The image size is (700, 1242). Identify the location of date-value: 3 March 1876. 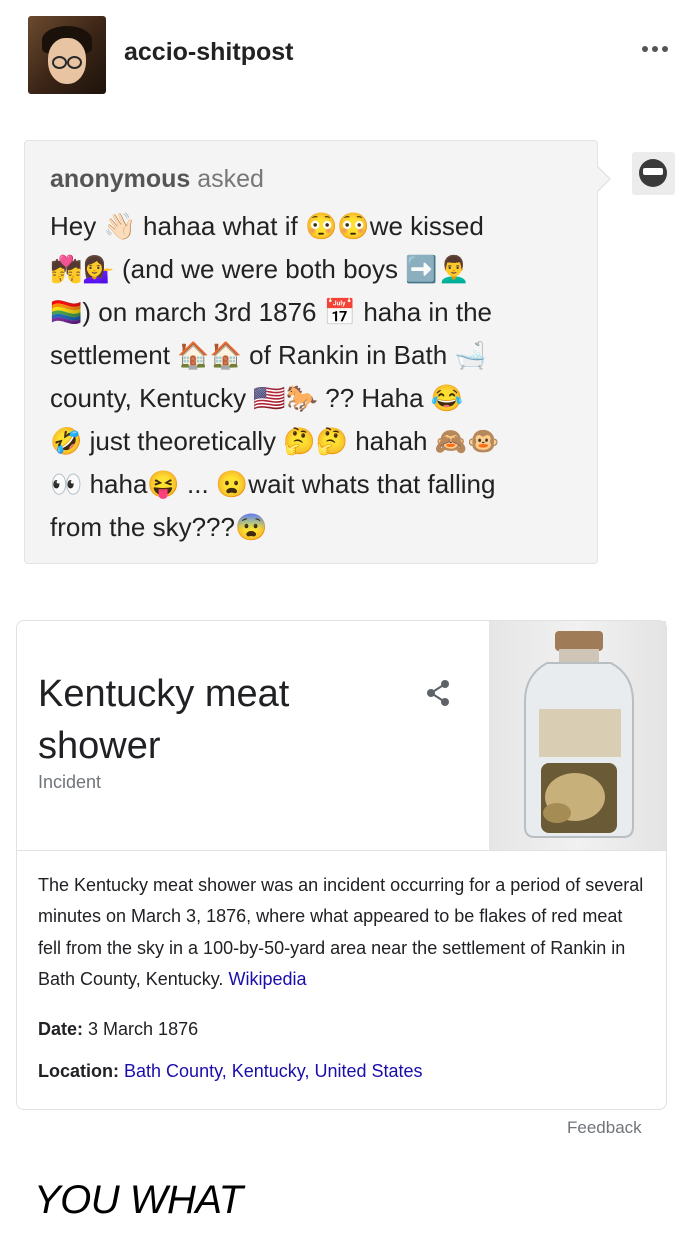
(143, 1029).